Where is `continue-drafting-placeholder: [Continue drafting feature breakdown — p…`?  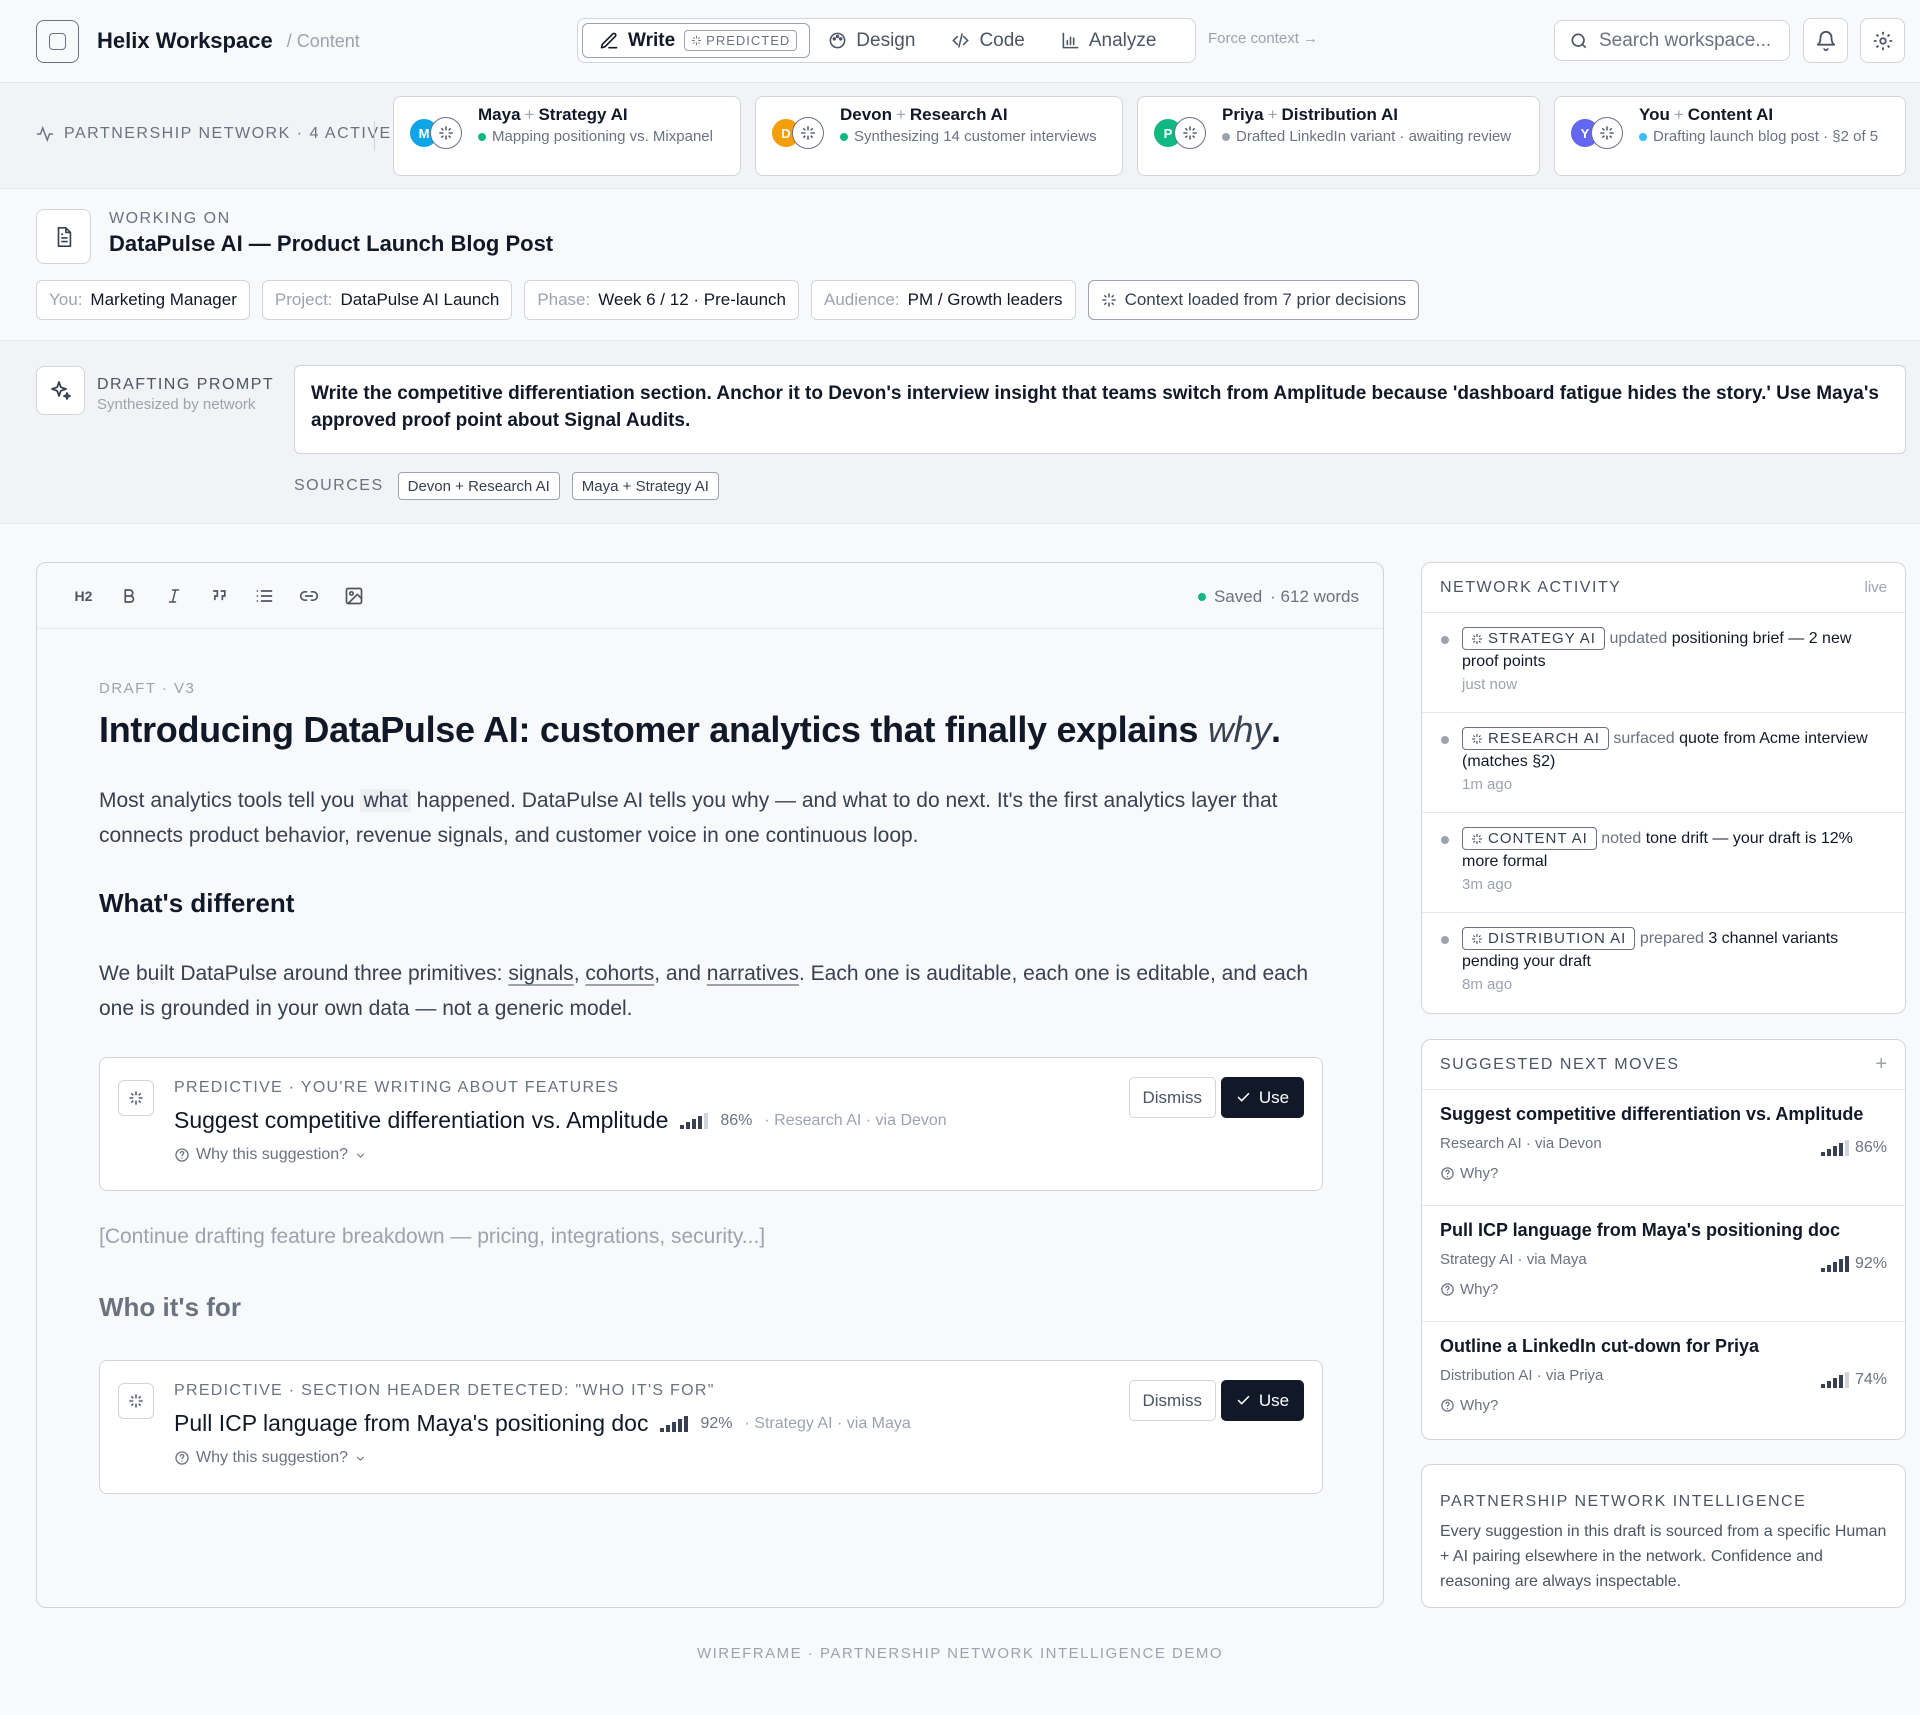
continue-drafting-placeholder: [Continue drafting feature breakdown — p… is located at coordinates (432, 1237).